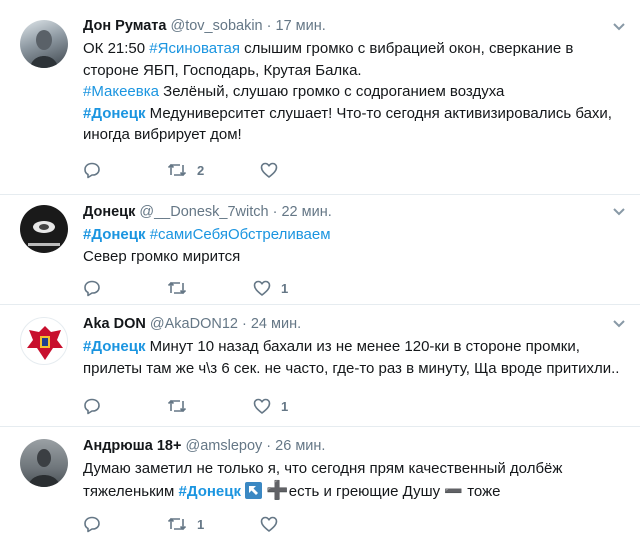  Describe the element at coordinates (240, 234) in the screenshot. I see `hashtag-link: #самиСебяОбстреливаем` at that location.